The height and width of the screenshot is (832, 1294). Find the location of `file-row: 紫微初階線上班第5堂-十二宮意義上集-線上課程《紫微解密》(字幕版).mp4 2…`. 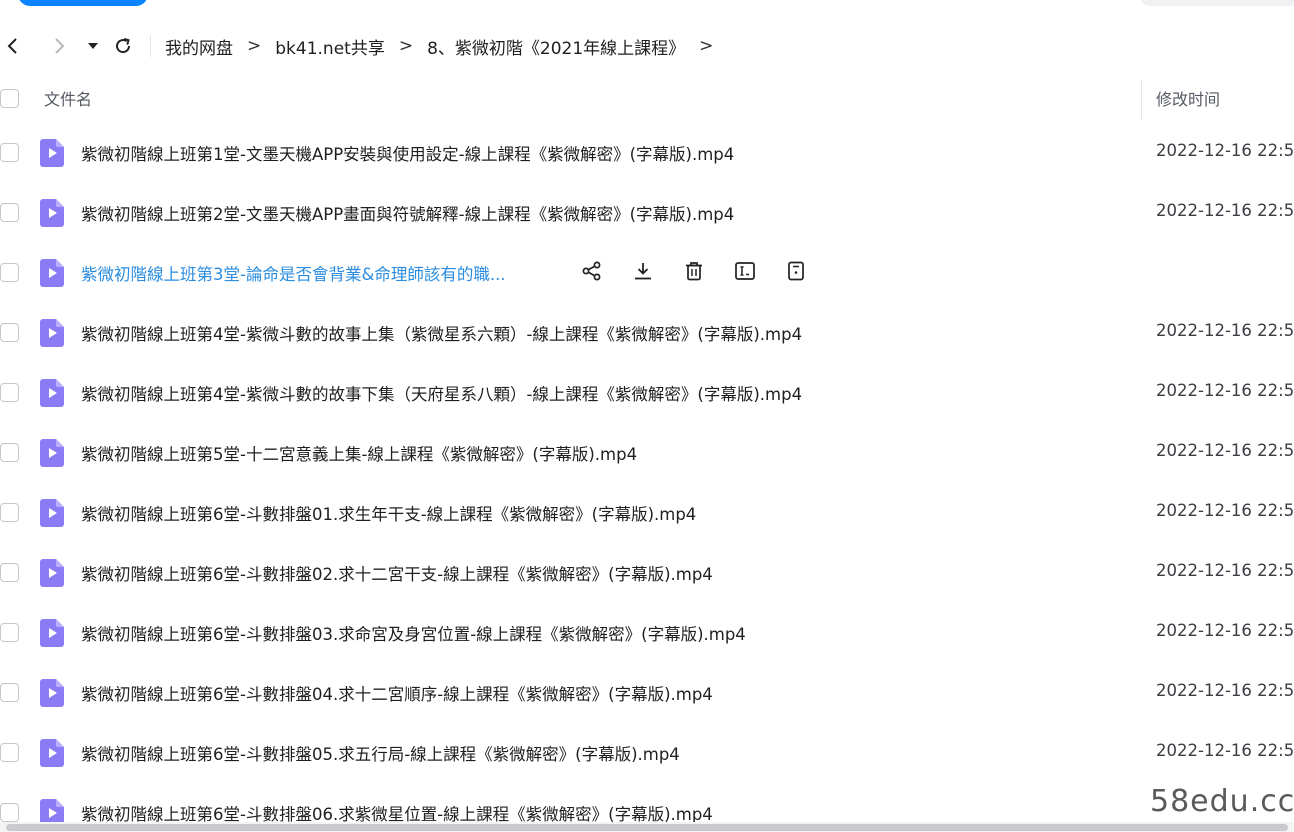

file-row: 紫微初階線上班第5堂-十二宮意義上集-線上課程《紫微解密》(字幕版).mp4 2… is located at coordinates (647, 452).